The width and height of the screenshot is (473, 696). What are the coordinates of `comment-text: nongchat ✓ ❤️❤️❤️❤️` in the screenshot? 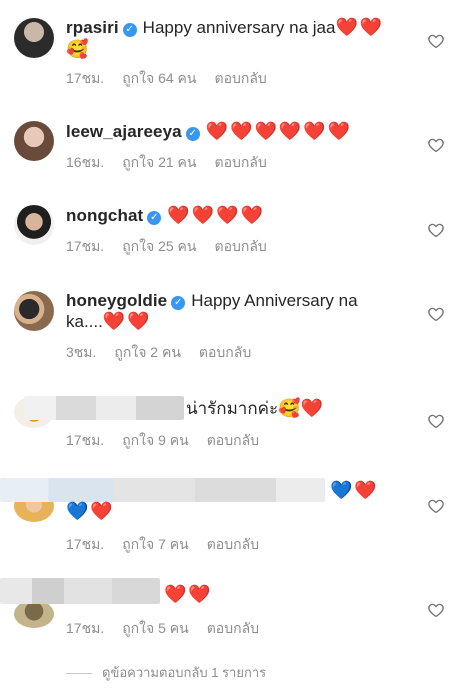 It's located at (165, 216).